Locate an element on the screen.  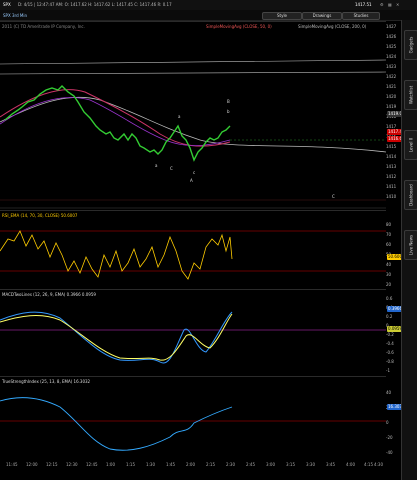
chart-toolbar: SPX 3rd Min Style Drawings Studies is located at coordinates (208, 15).